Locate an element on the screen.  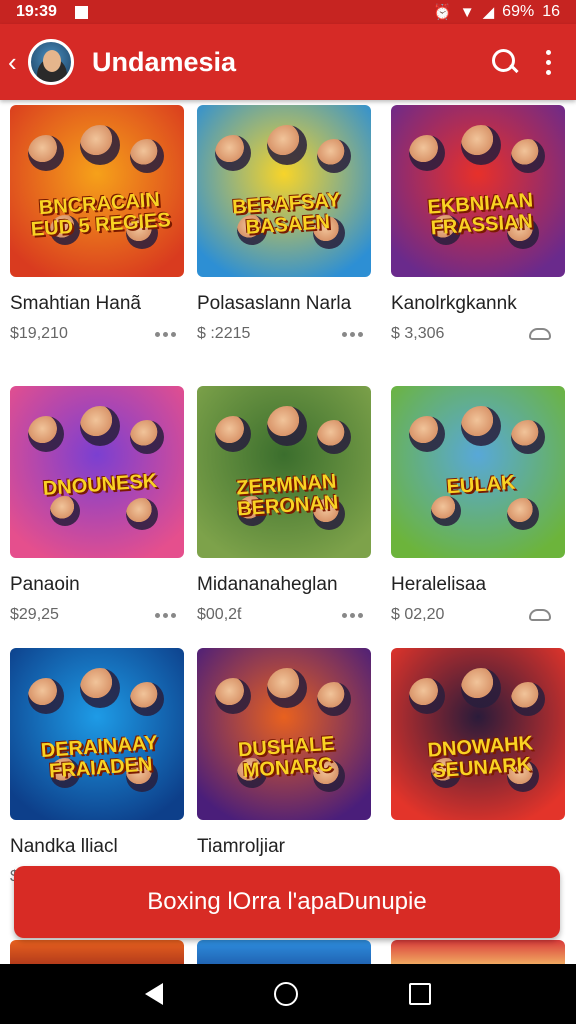
game-thumbnail: BERAFSAY BASAEN is located at coordinates (284, 191).